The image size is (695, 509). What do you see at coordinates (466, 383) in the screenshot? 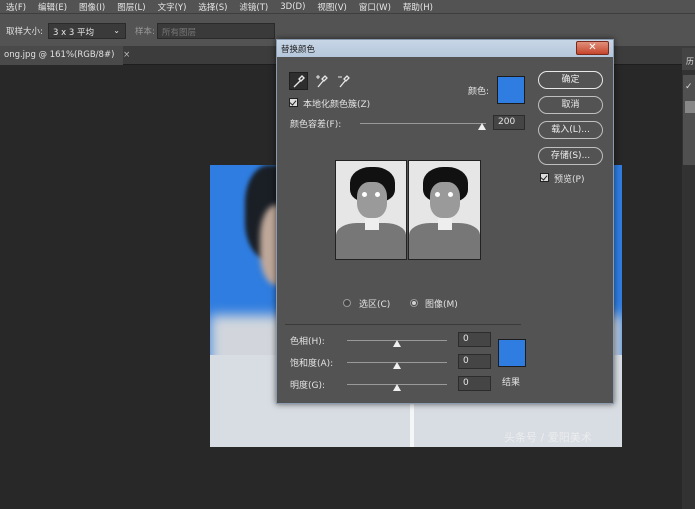
I see `lightness-value: 0` at bounding box center [466, 383].